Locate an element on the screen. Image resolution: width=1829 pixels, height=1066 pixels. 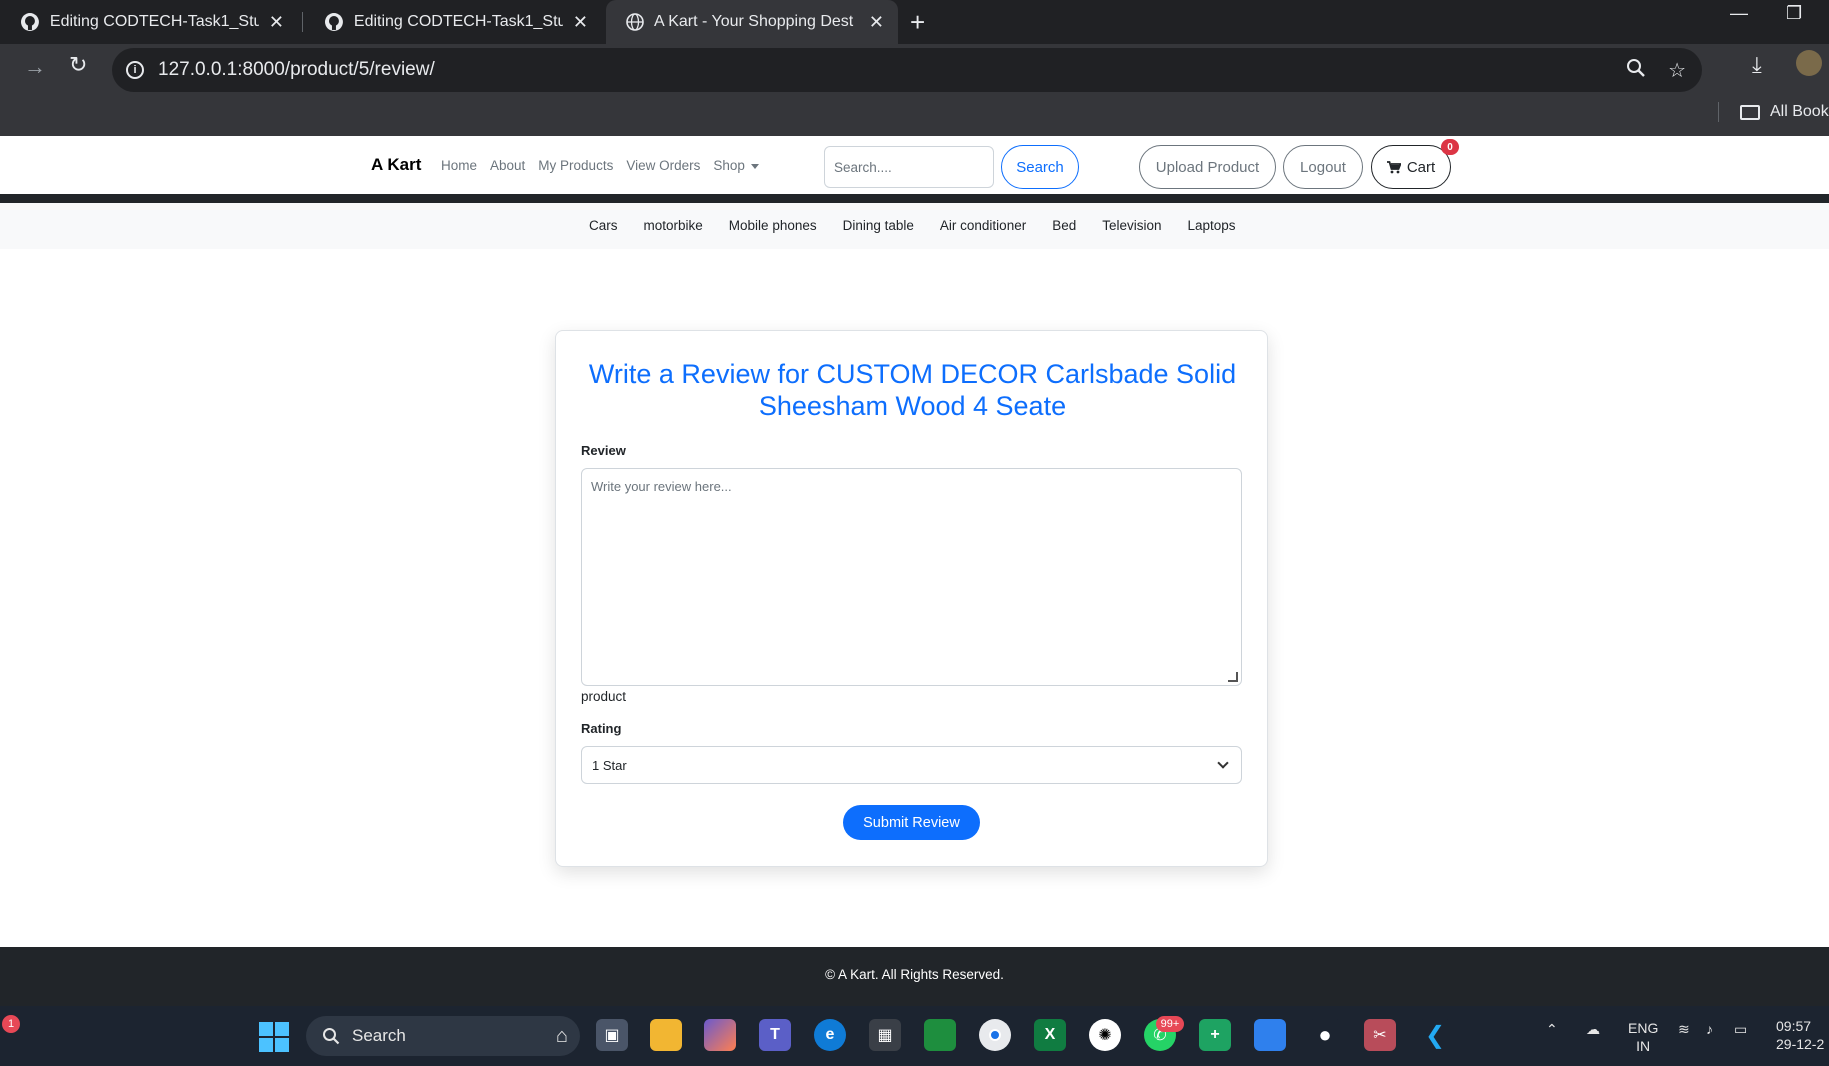
teams-icon: T is located at coordinates (775, 1035).